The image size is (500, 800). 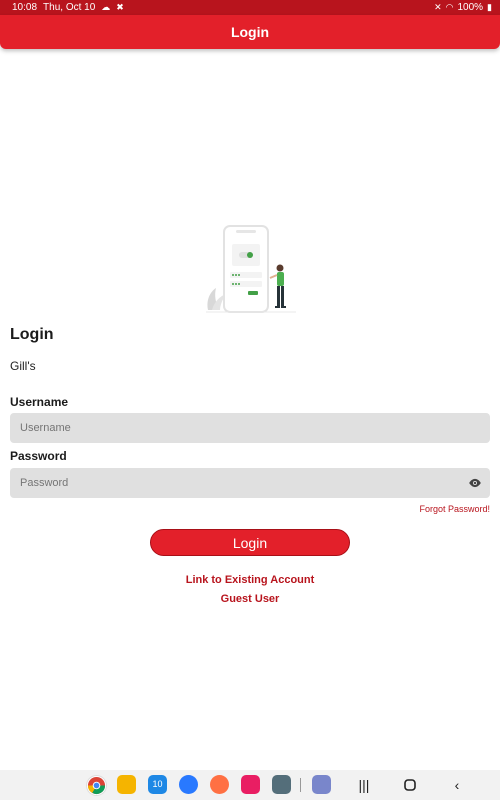 What do you see at coordinates (281, 784) in the screenshot?
I see `app-drawer-icon` at bounding box center [281, 784].